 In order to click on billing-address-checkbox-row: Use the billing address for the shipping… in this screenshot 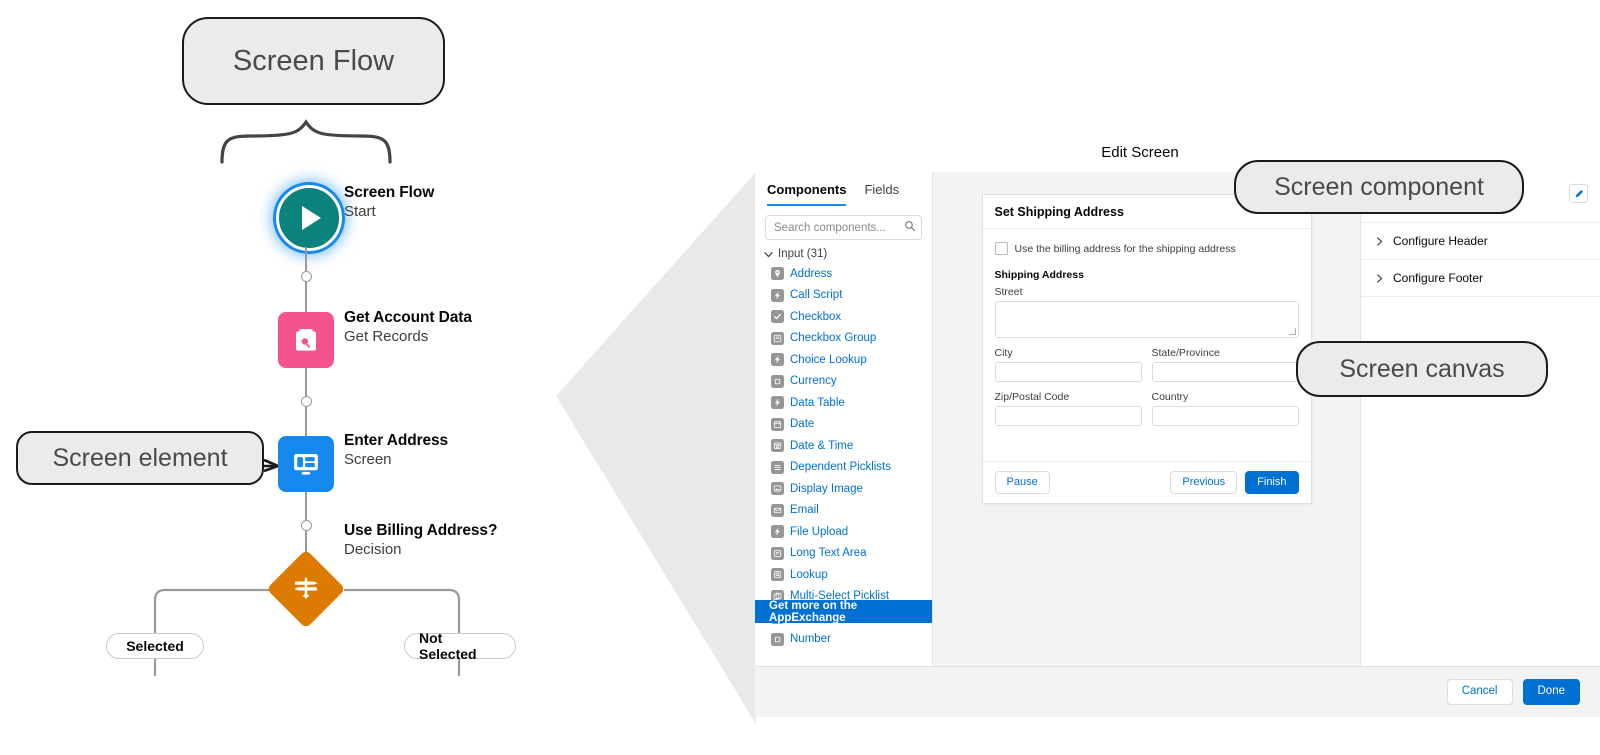, I will do `click(1146, 248)`.